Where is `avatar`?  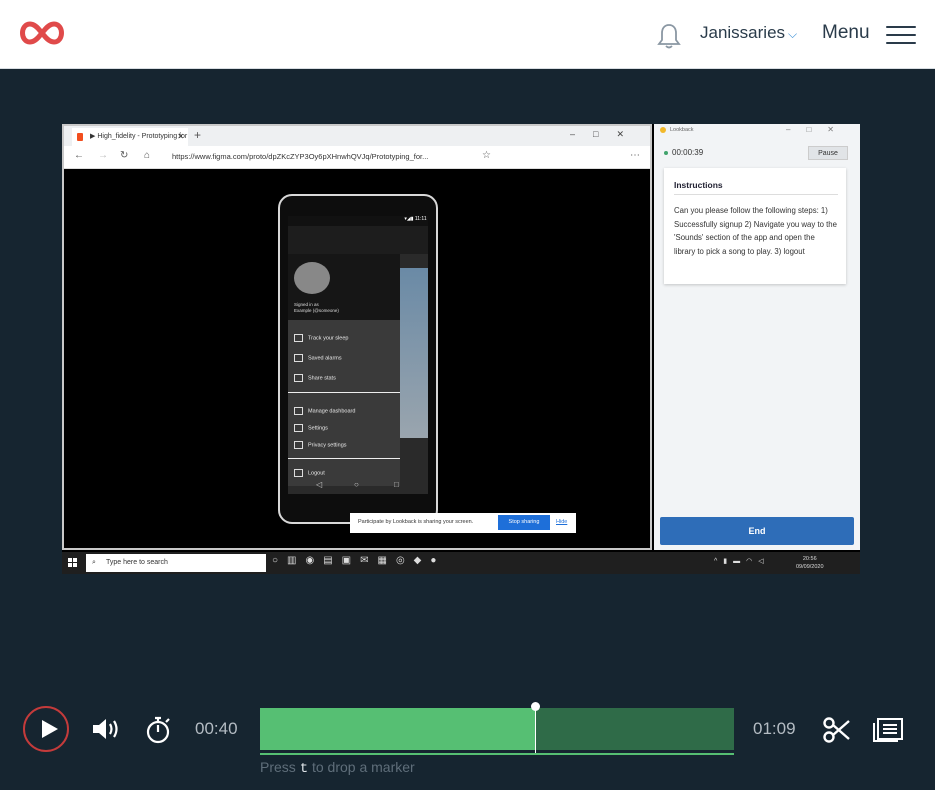
avatar is located at coordinates (312, 278).